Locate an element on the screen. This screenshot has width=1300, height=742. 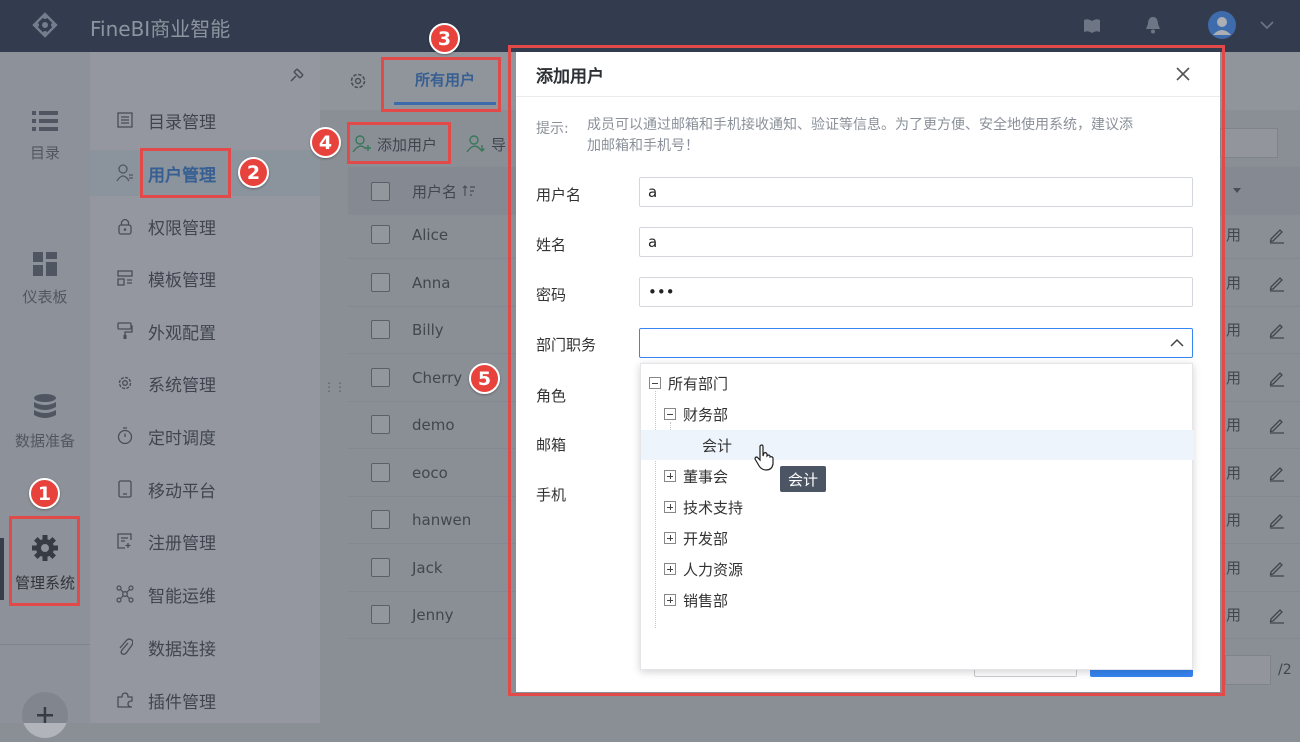
menu-label: 权限管理 is located at coordinates (182, 228).